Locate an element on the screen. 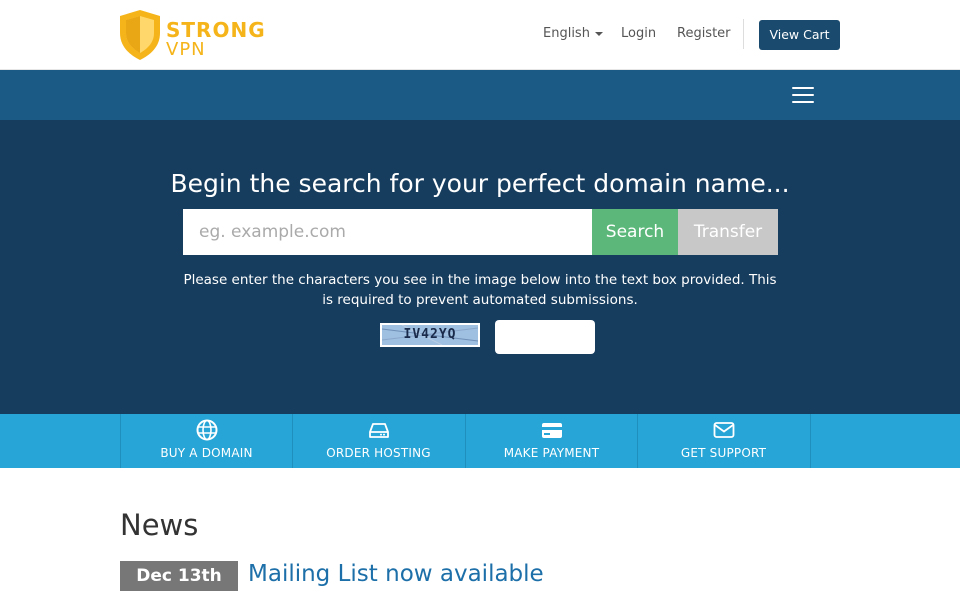 The width and height of the screenshot is (960, 600). strongvpn-logo: STRONG VPN is located at coordinates (203, 35).